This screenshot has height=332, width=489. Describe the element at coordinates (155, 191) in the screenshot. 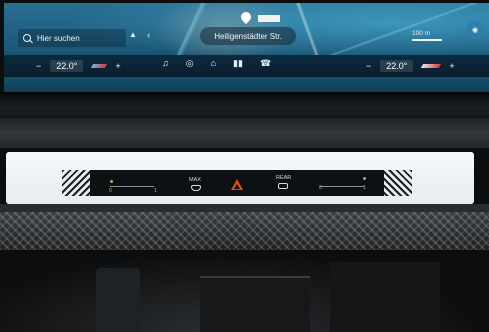

I see `left-slider-max: 1` at that location.